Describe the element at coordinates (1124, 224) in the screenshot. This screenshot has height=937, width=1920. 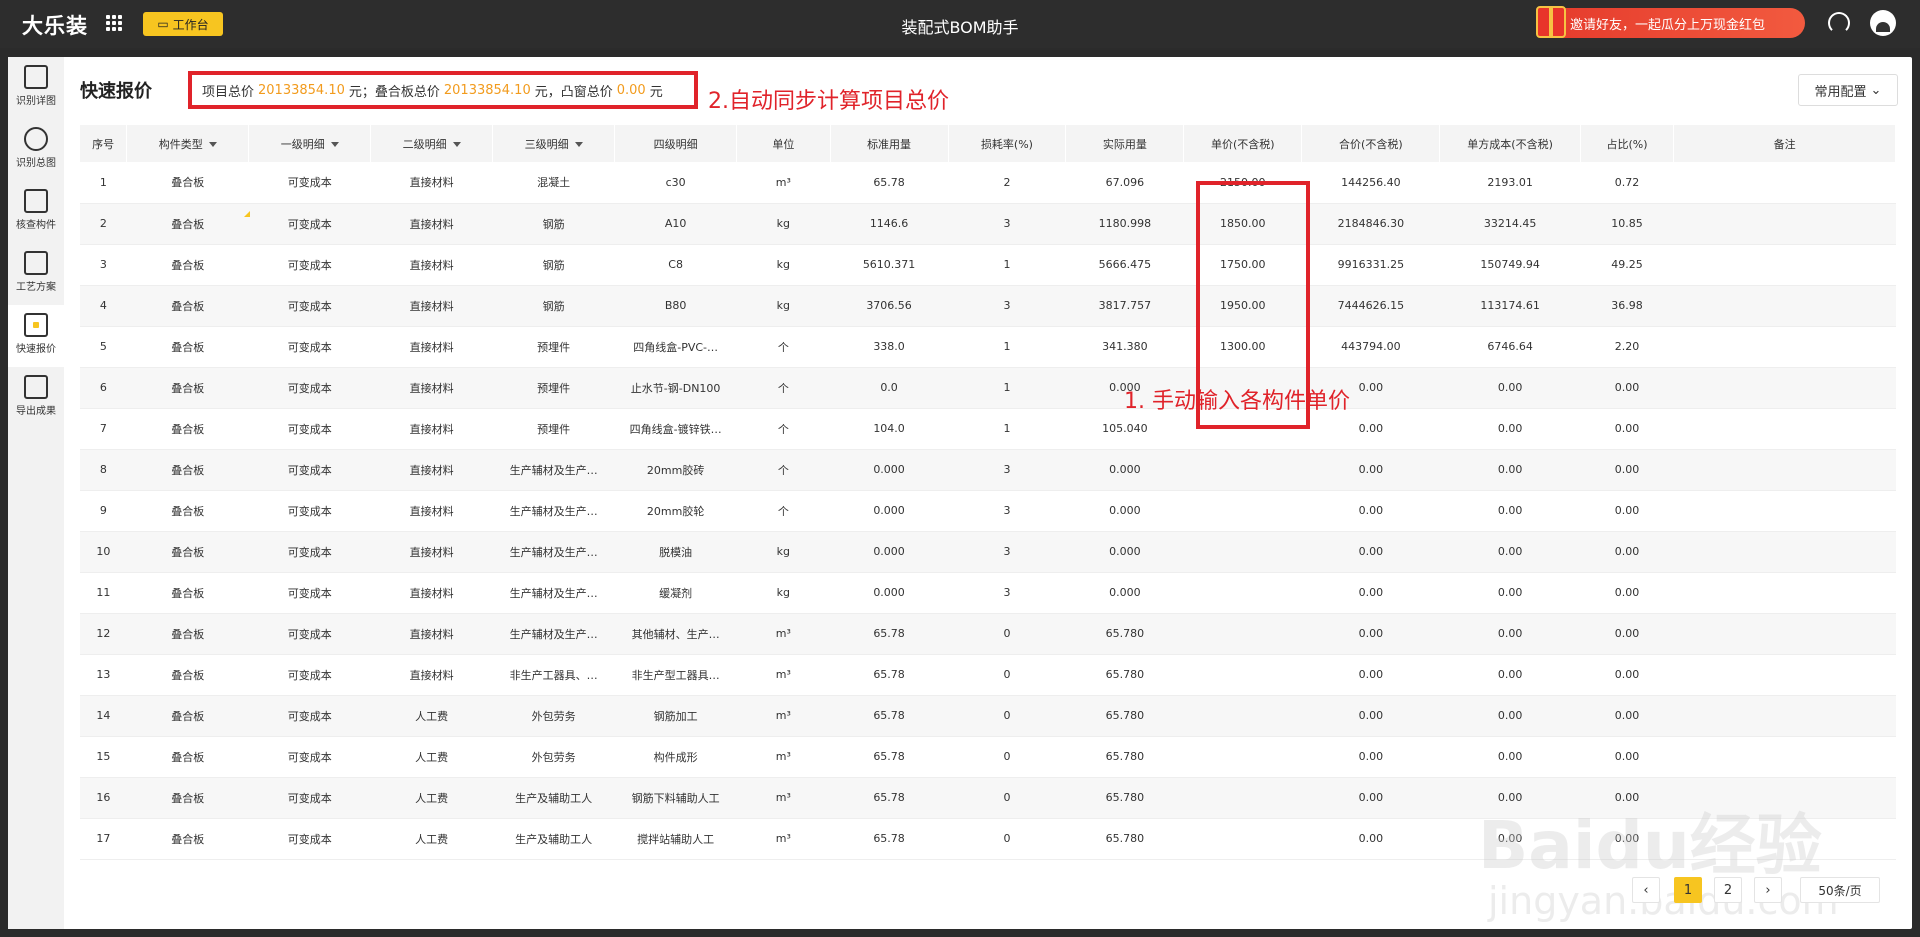
I see `table-cell: 1180.998` at that location.